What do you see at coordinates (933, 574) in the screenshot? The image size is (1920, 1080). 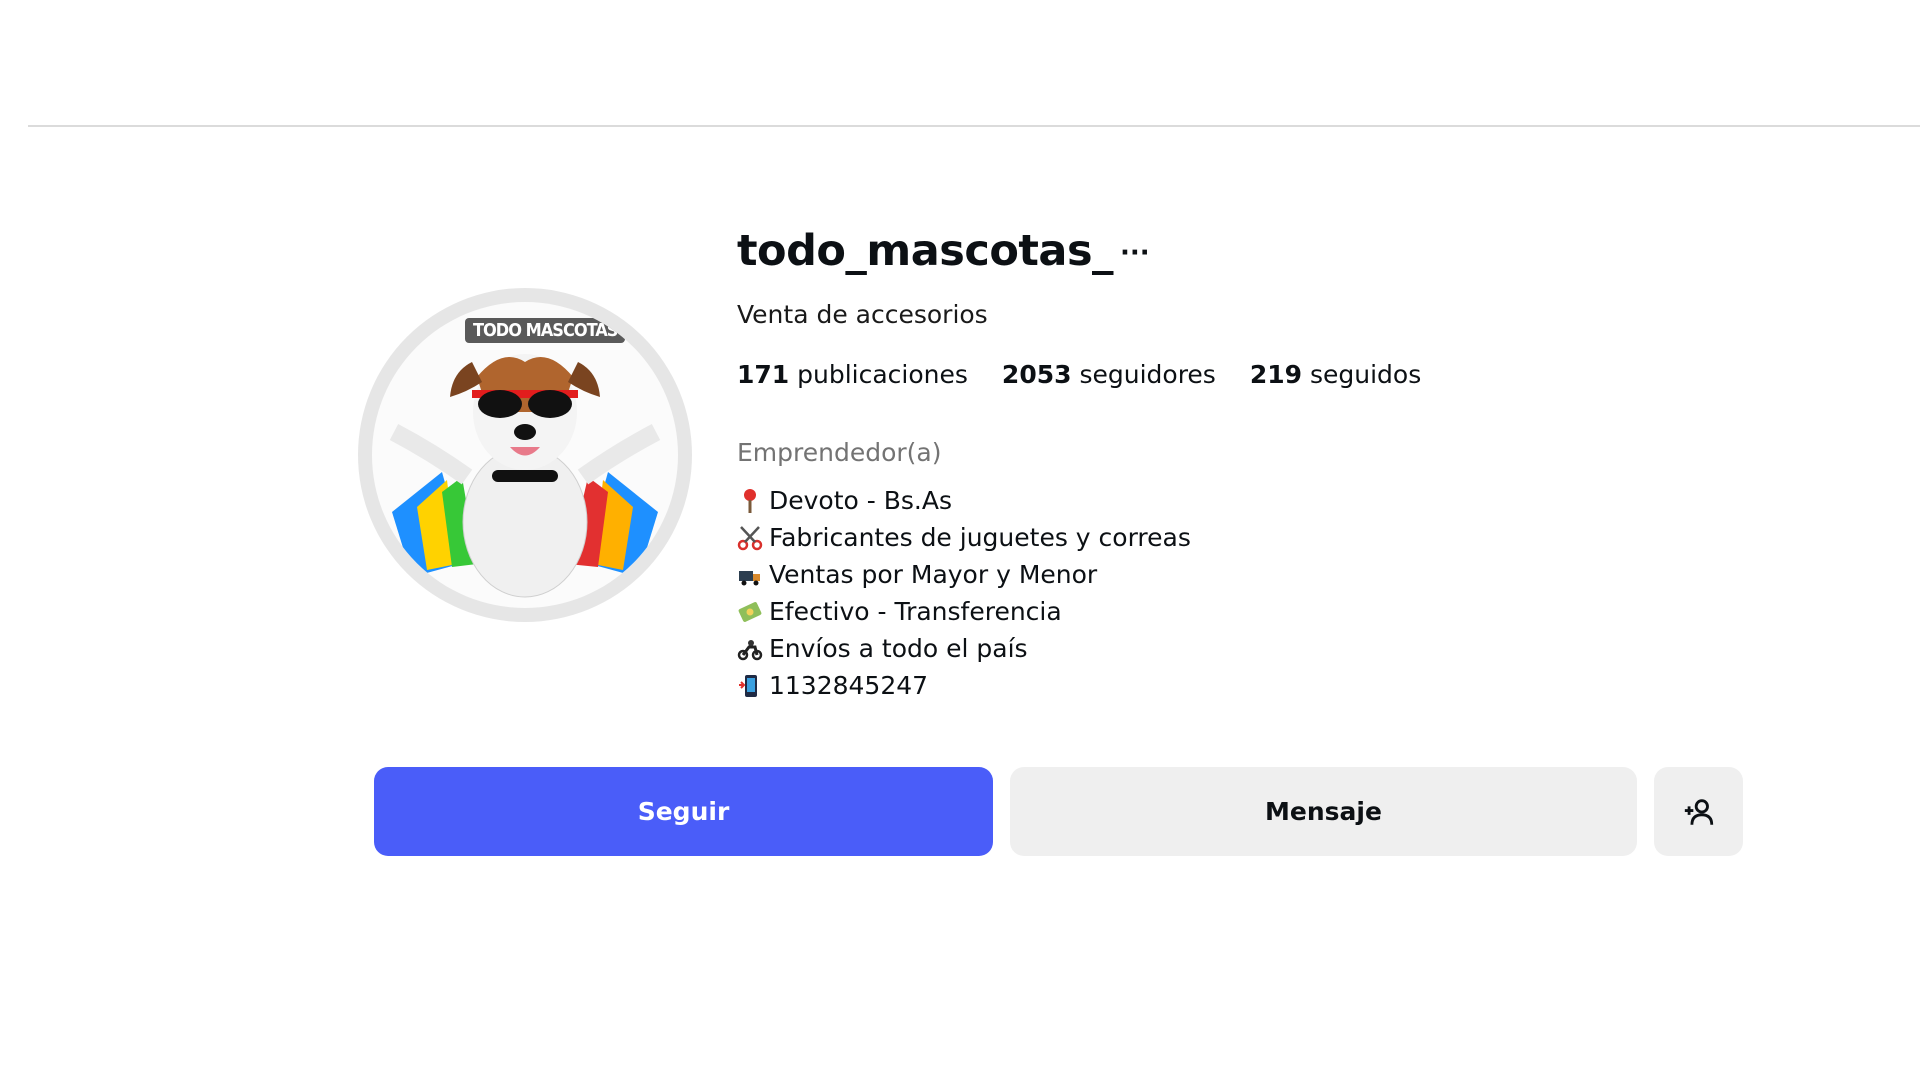 I see `bio-text: Ventas por Mayor y Menor` at bounding box center [933, 574].